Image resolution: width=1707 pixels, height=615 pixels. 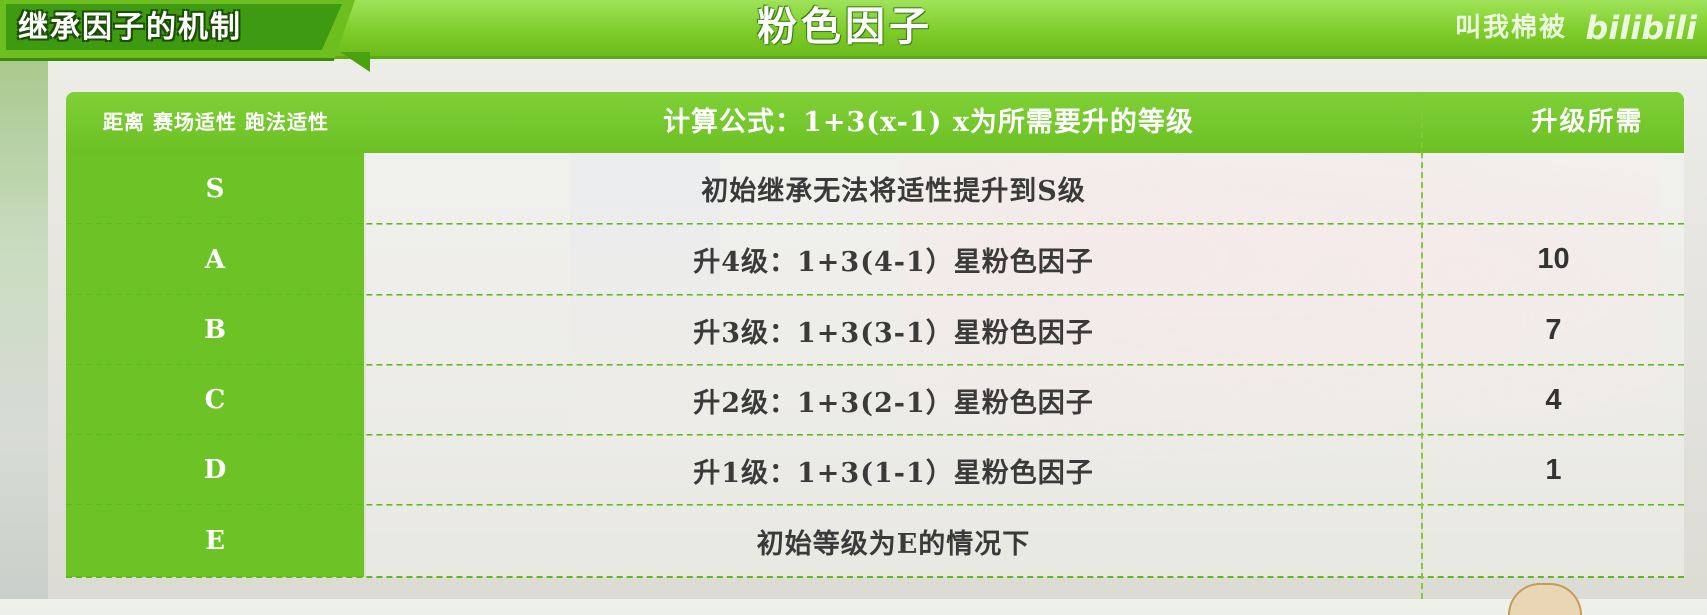 I want to click on corner-stripe, so click(x=355, y=62).